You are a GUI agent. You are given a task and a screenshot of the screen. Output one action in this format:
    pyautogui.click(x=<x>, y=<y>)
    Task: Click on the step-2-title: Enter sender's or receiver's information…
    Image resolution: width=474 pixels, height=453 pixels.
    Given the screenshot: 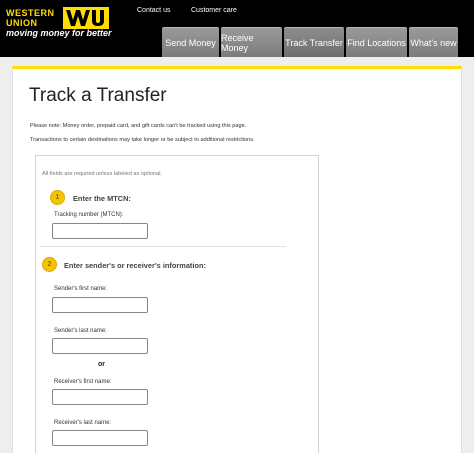 What is the action you would take?
    pyautogui.click(x=135, y=265)
    